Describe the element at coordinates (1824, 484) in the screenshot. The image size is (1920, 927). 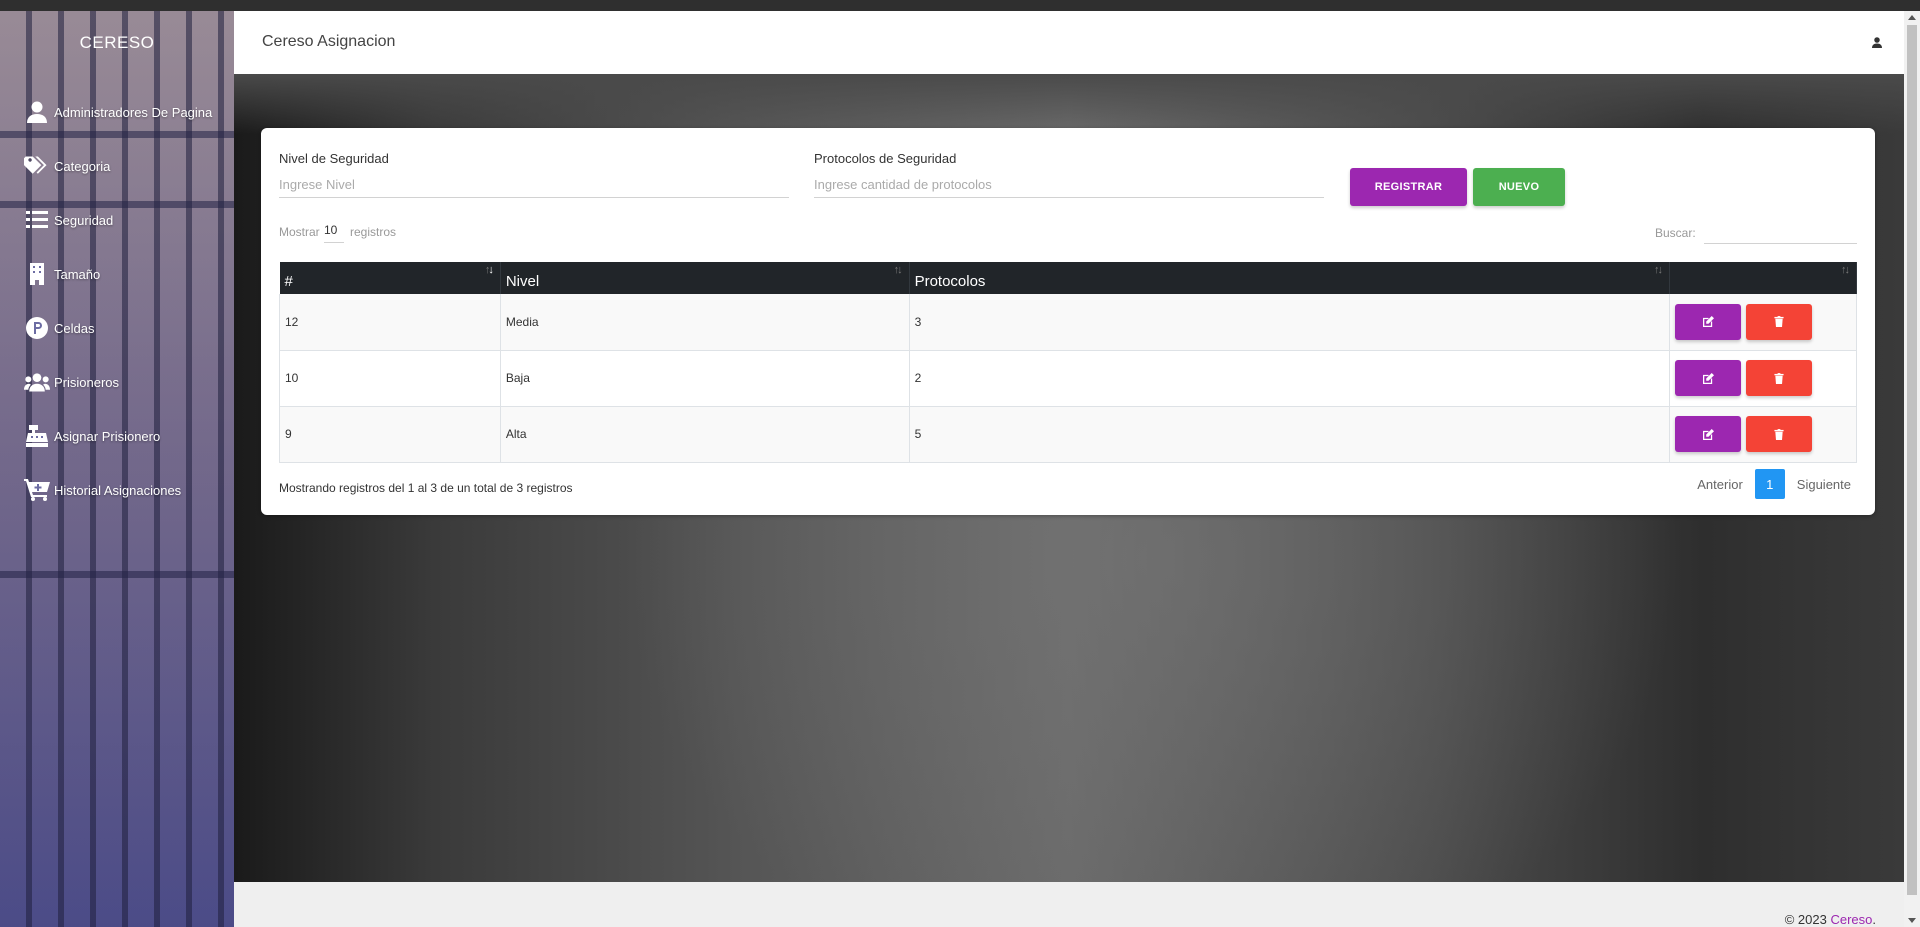
I see `pagination-next: Siguiente` at that location.